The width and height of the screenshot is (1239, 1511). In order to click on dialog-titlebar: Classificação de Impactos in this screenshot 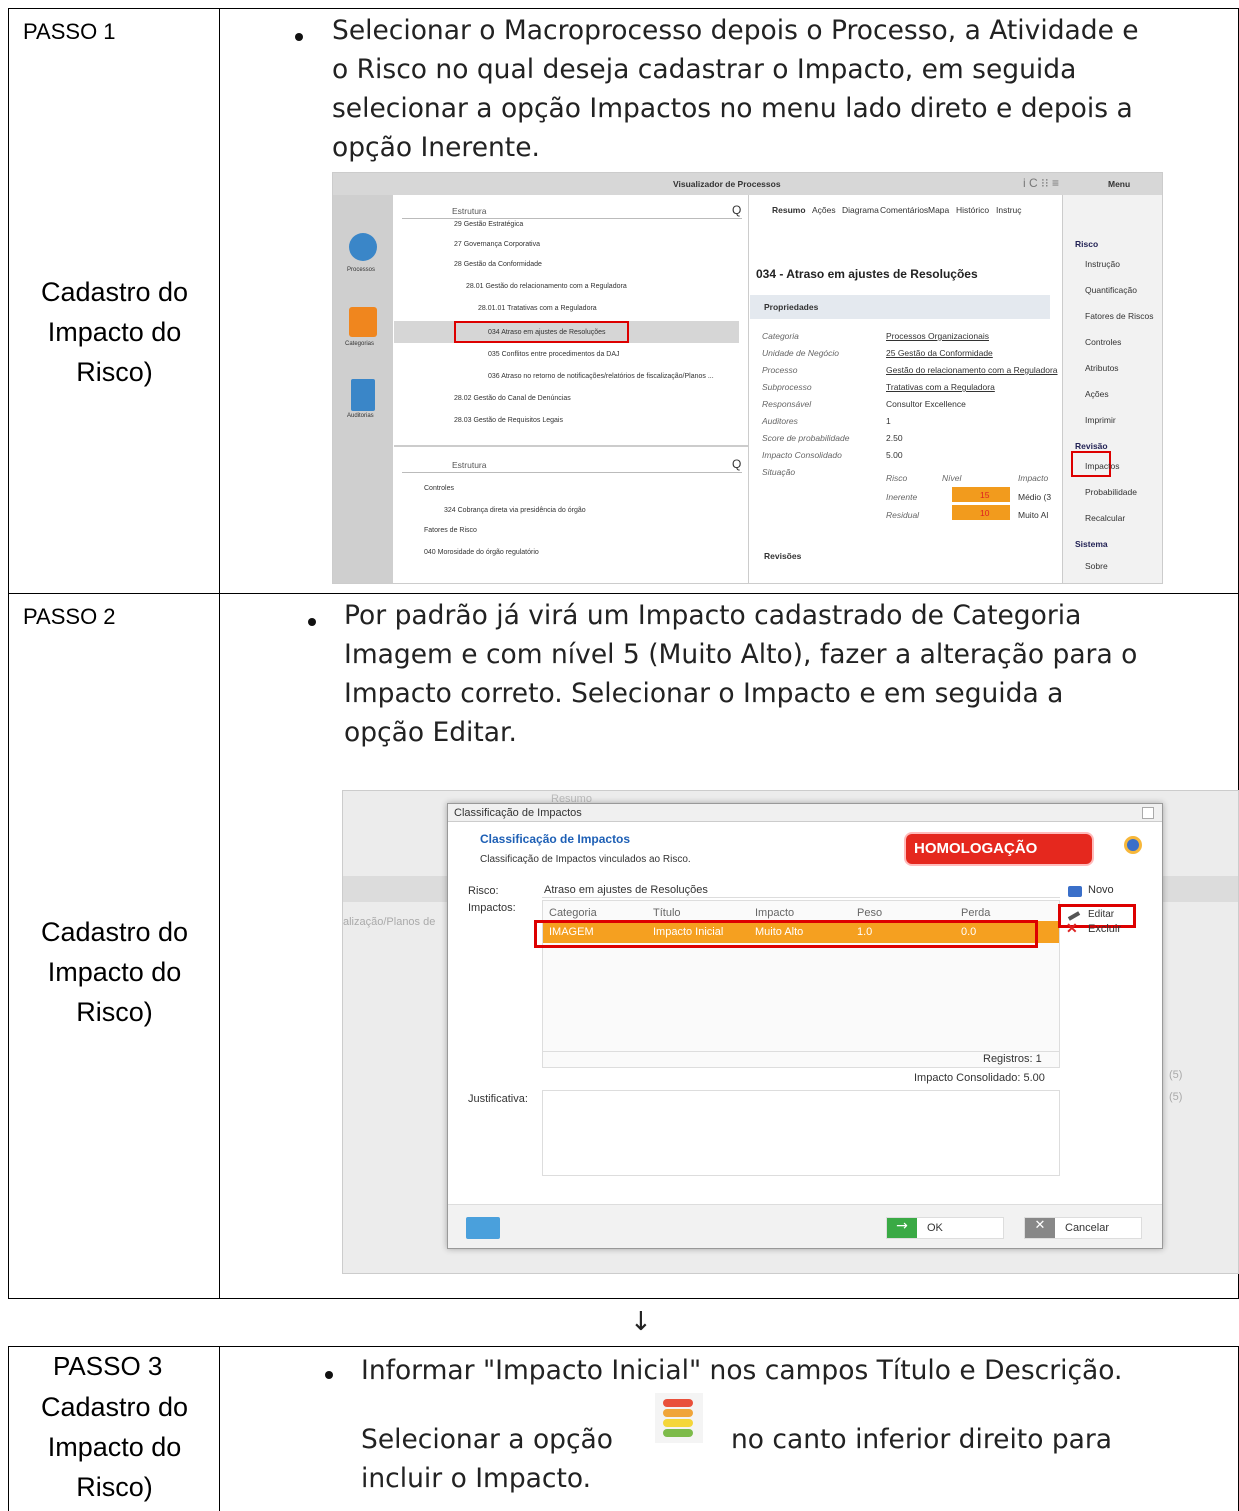, I will do `click(805, 813)`.